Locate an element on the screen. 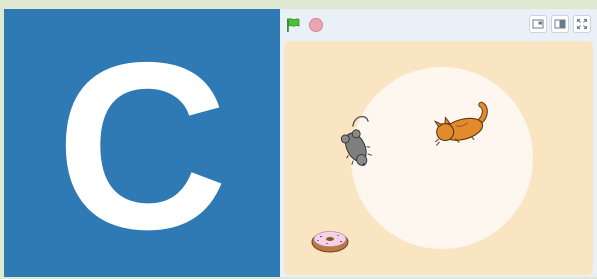  stop-button is located at coordinates (316, 25).